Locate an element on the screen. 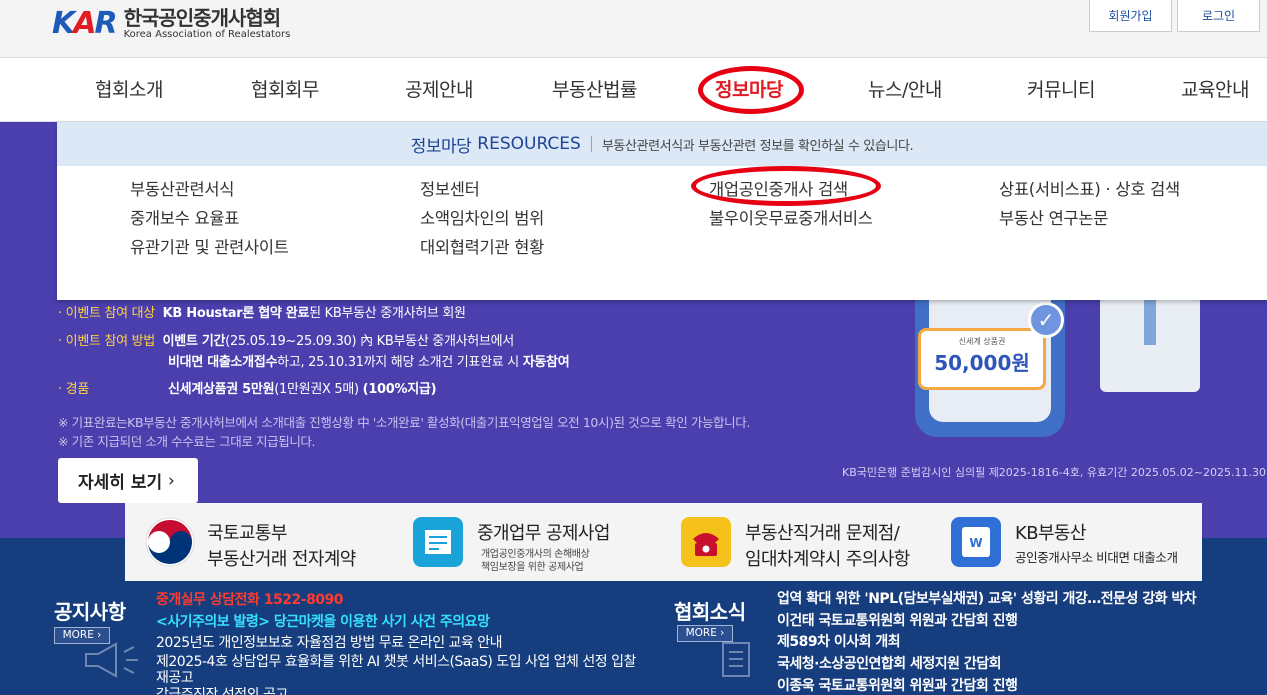 The width and height of the screenshot is (1267, 695). notice-title: 공지사항 is located at coordinates (90, 612).